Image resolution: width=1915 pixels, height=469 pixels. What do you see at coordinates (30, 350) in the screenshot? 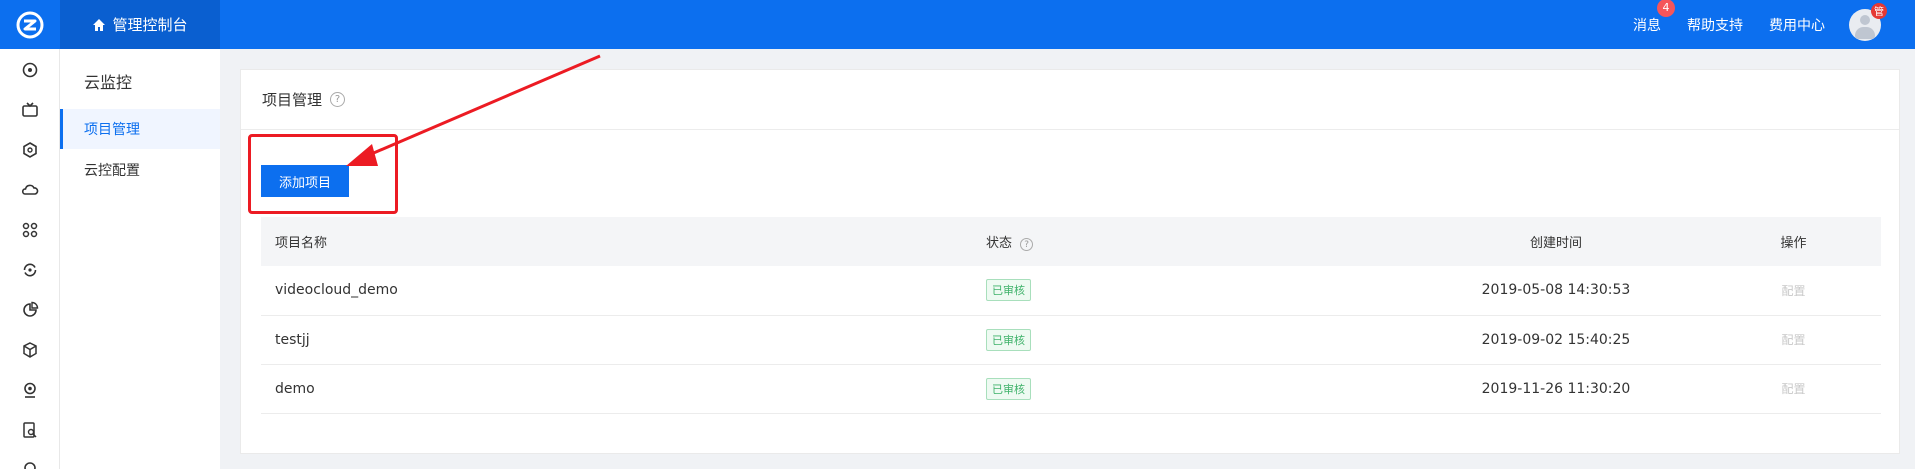
I see `cube-icon` at bounding box center [30, 350].